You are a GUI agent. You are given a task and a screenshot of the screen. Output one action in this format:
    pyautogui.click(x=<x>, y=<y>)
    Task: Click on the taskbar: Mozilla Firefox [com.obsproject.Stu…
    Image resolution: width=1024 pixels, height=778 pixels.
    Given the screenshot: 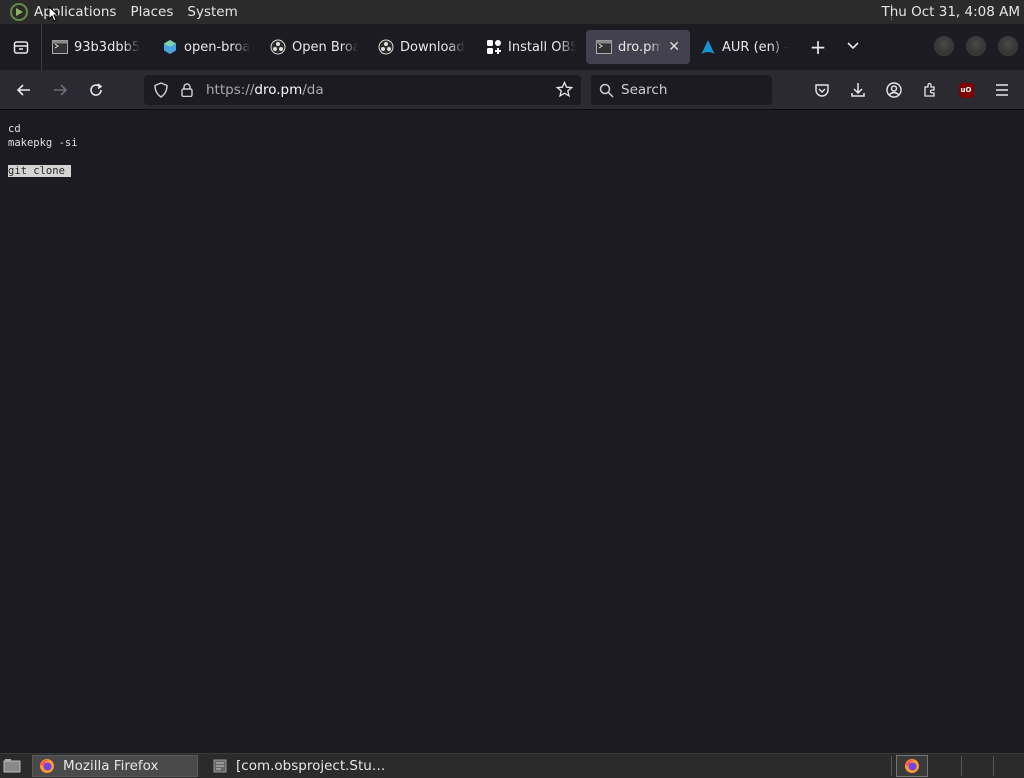 What is the action you would take?
    pyautogui.click(x=512, y=765)
    